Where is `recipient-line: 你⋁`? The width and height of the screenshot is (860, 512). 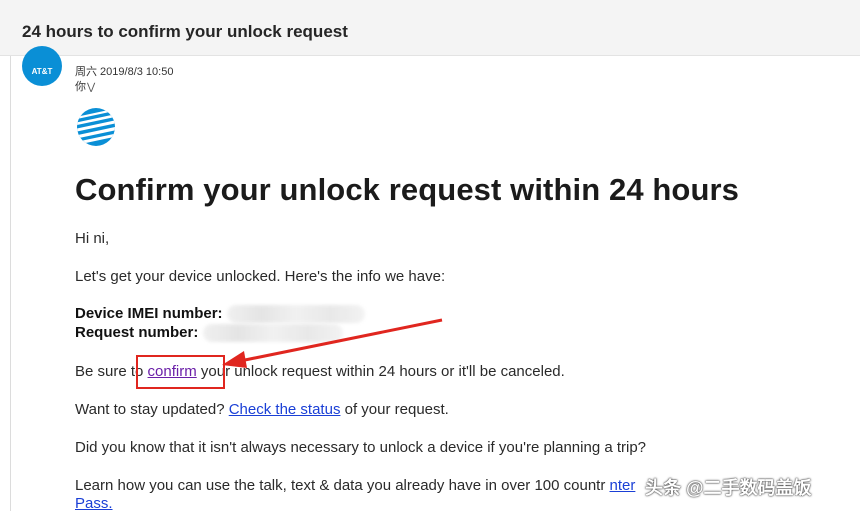 recipient-line: 你⋁ is located at coordinates (85, 86).